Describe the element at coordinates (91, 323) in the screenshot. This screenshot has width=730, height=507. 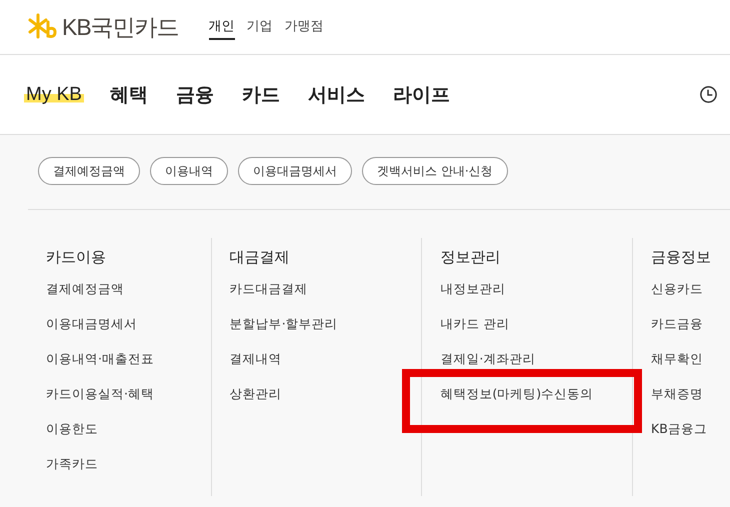
I see `menu-link: 이용대금명세서` at that location.